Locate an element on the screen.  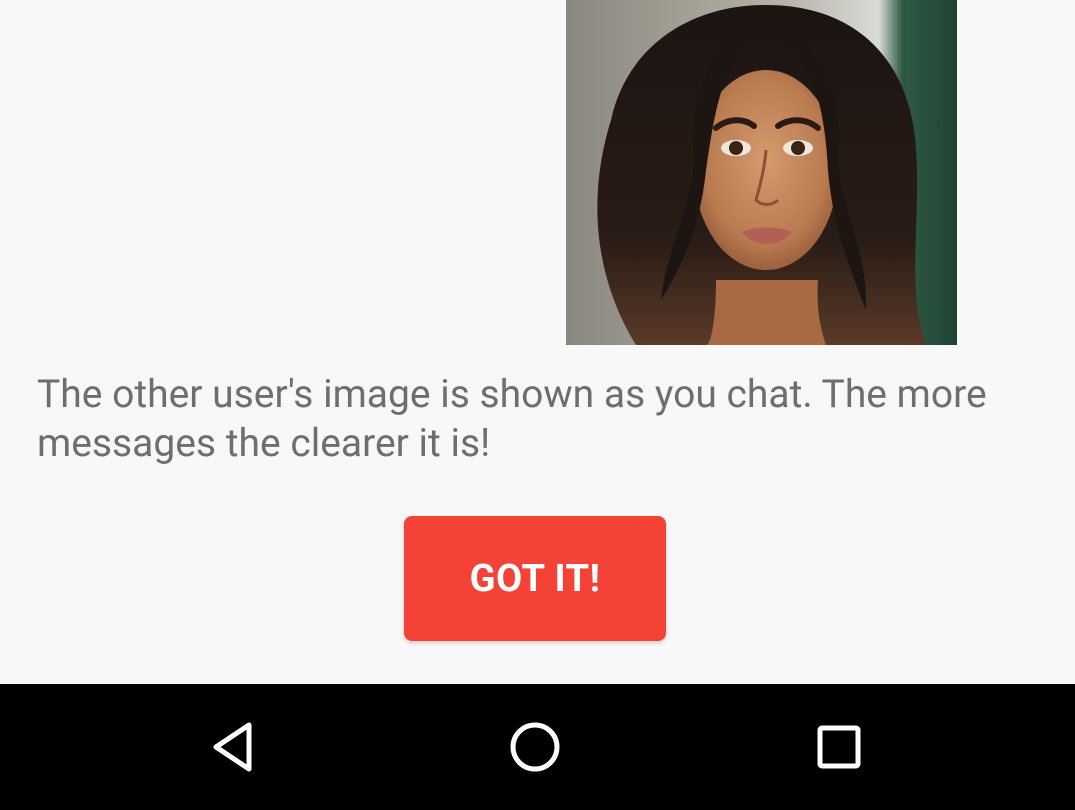
back-button is located at coordinates (235, 747).